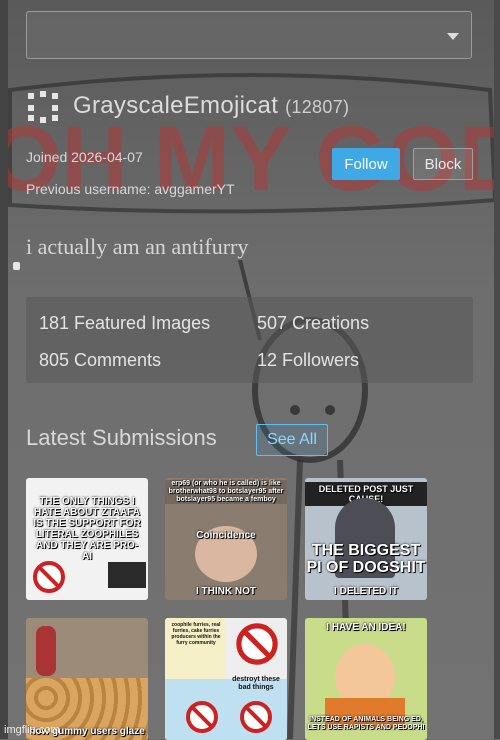 The height and width of the screenshot is (740, 500). I want to click on bio-expand-handle, so click(16, 266).